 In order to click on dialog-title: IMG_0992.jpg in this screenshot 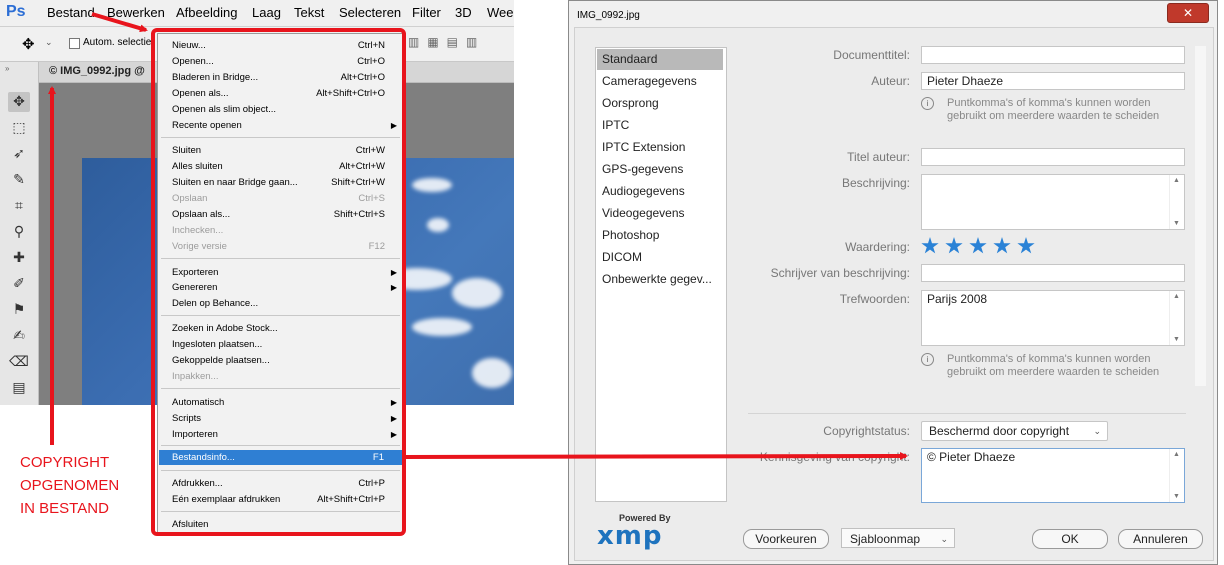, I will do `click(608, 15)`.